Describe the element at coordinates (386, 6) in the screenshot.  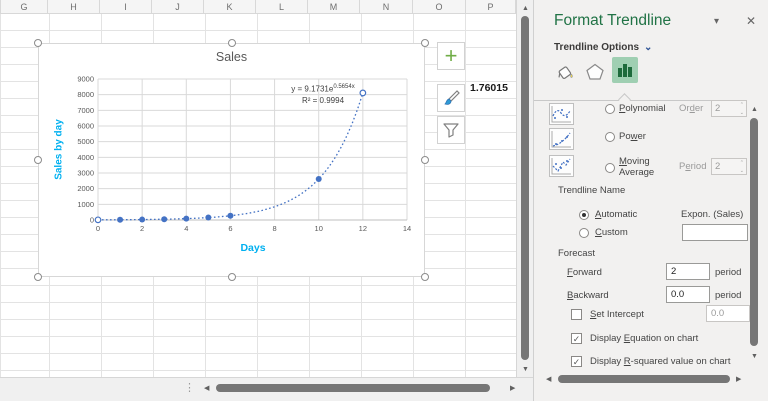
I see `column-header-N: N` at that location.